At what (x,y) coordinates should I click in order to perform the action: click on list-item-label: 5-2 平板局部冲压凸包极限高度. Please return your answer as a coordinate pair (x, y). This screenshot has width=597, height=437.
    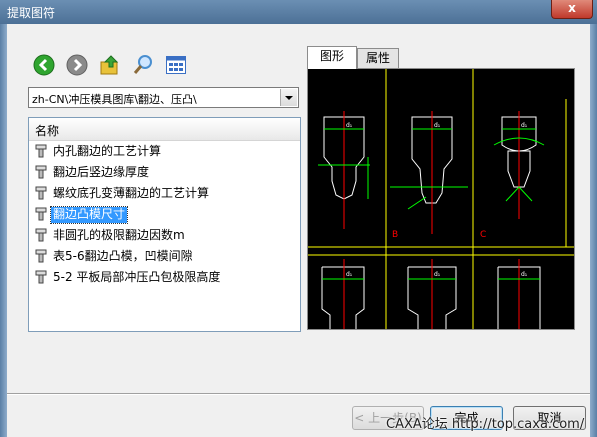
    Looking at the image, I should click on (137, 277).